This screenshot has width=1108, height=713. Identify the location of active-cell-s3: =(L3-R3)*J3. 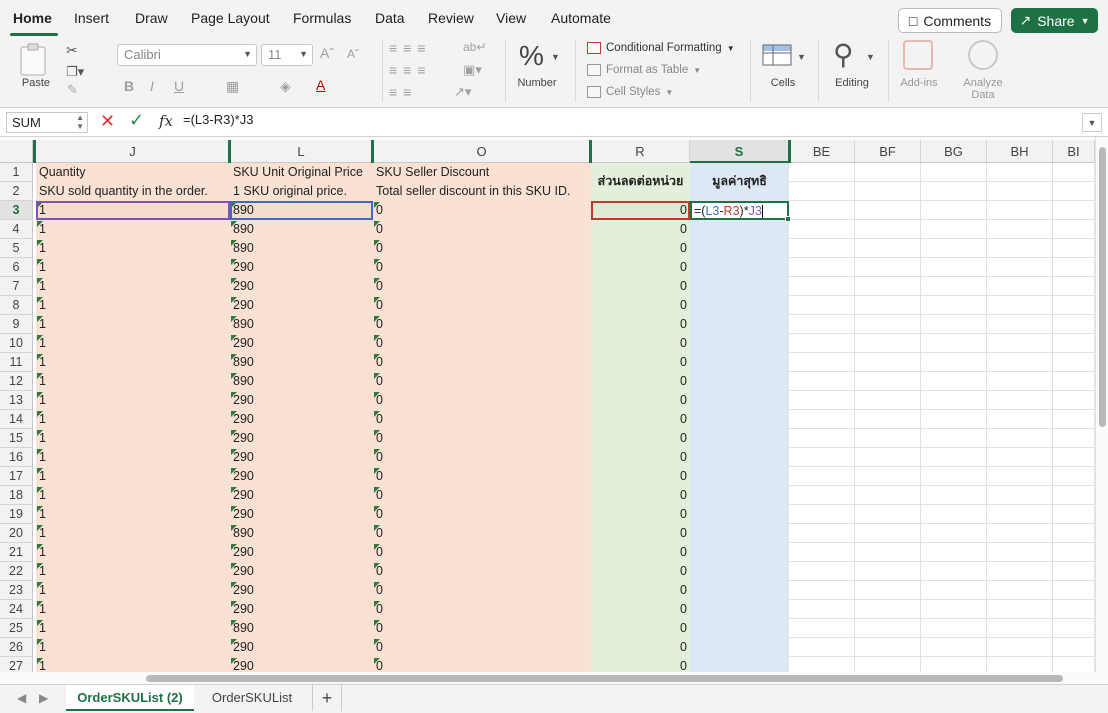
(739, 210).